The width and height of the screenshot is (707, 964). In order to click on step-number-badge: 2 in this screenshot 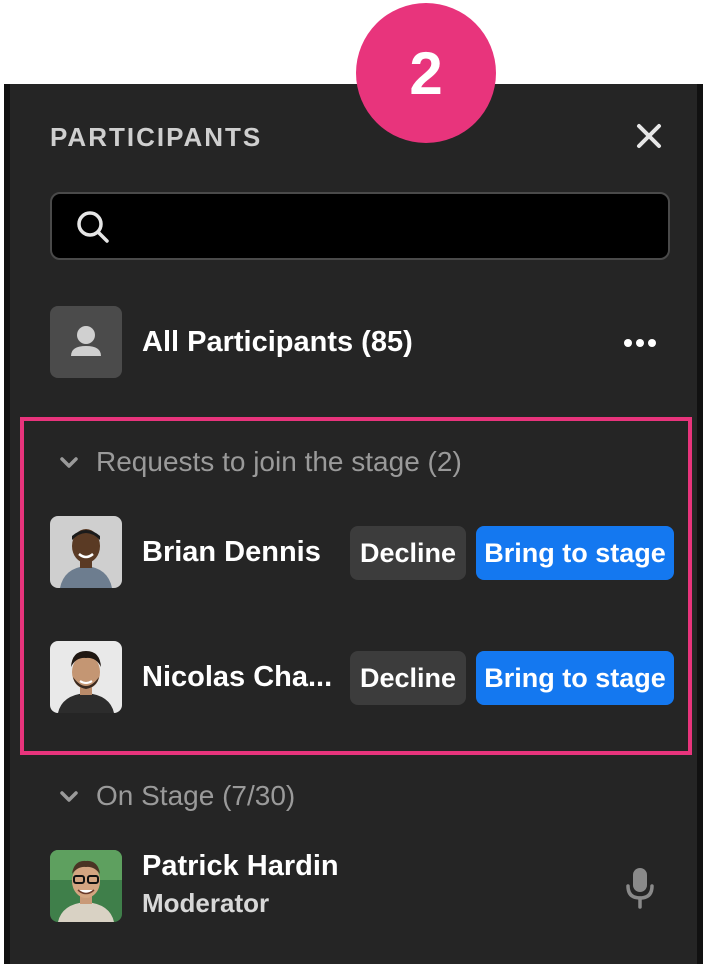, I will do `click(426, 73)`.